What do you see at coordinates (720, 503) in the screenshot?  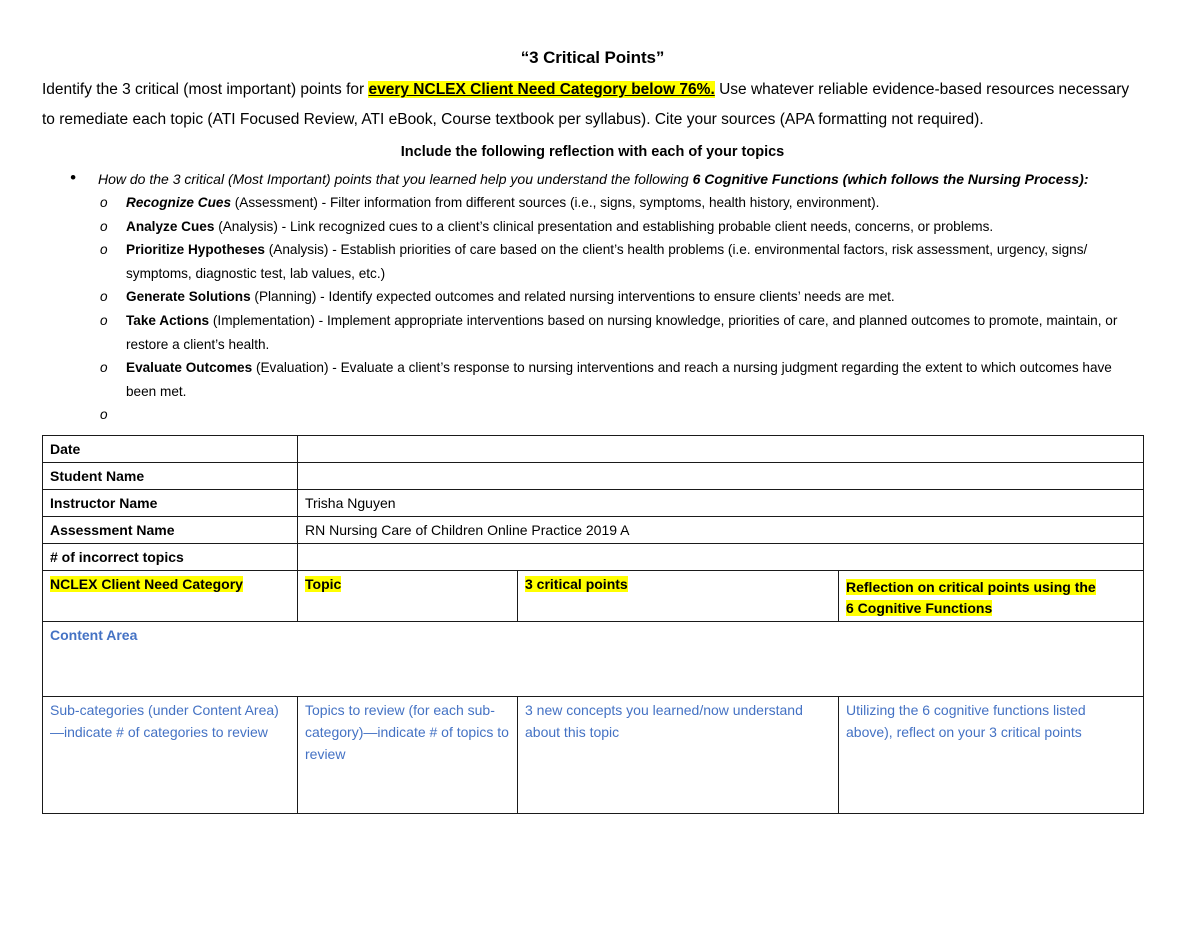 I see `row-value-instructor-name: Trisha Nguyen` at bounding box center [720, 503].